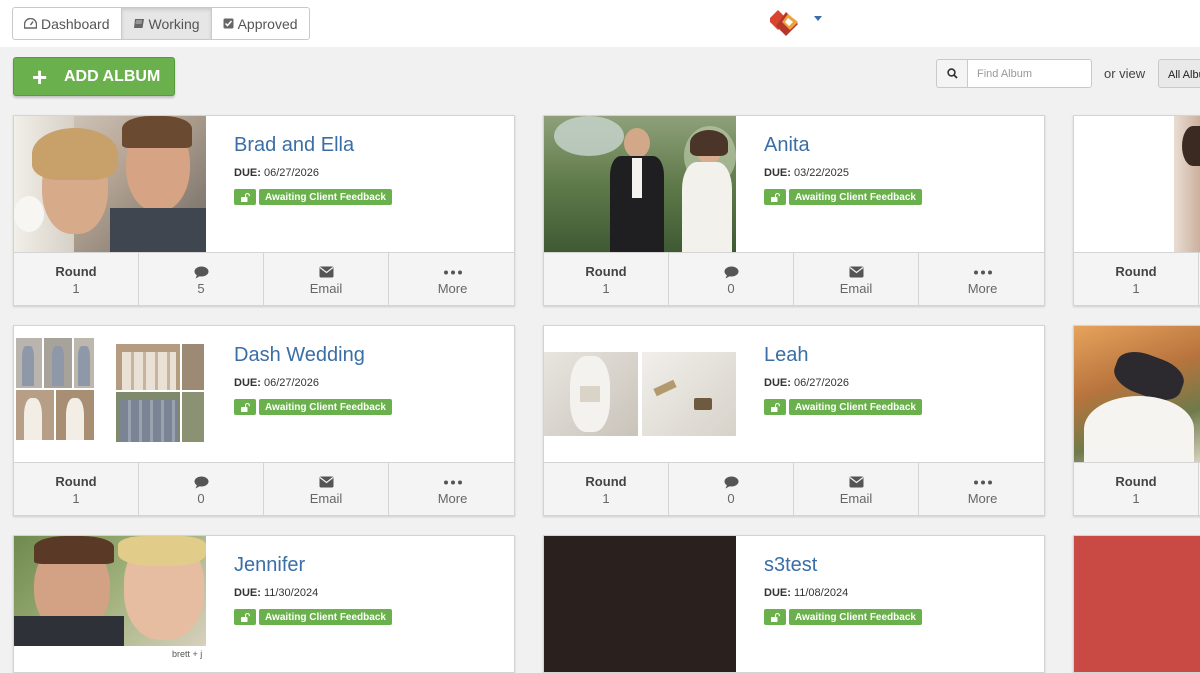  What do you see at coordinates (138, 23) in the screenshot?
I see `book-icon` at bounding box center [138, 23].